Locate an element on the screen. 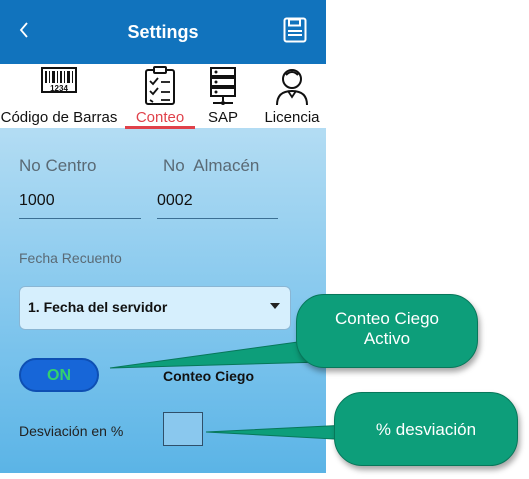 This screenshot has height=479, width=529. callout-text: % desviación is located at coordinates (426, 429).